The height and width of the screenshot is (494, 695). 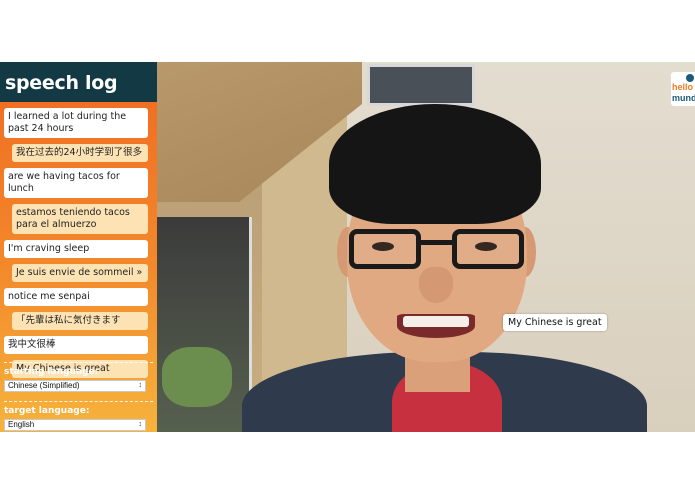 What do you see at coordinates (683, 98) in the screenshot?
I see `logo-text-line2: mundo` at bounding box center [683, 98].